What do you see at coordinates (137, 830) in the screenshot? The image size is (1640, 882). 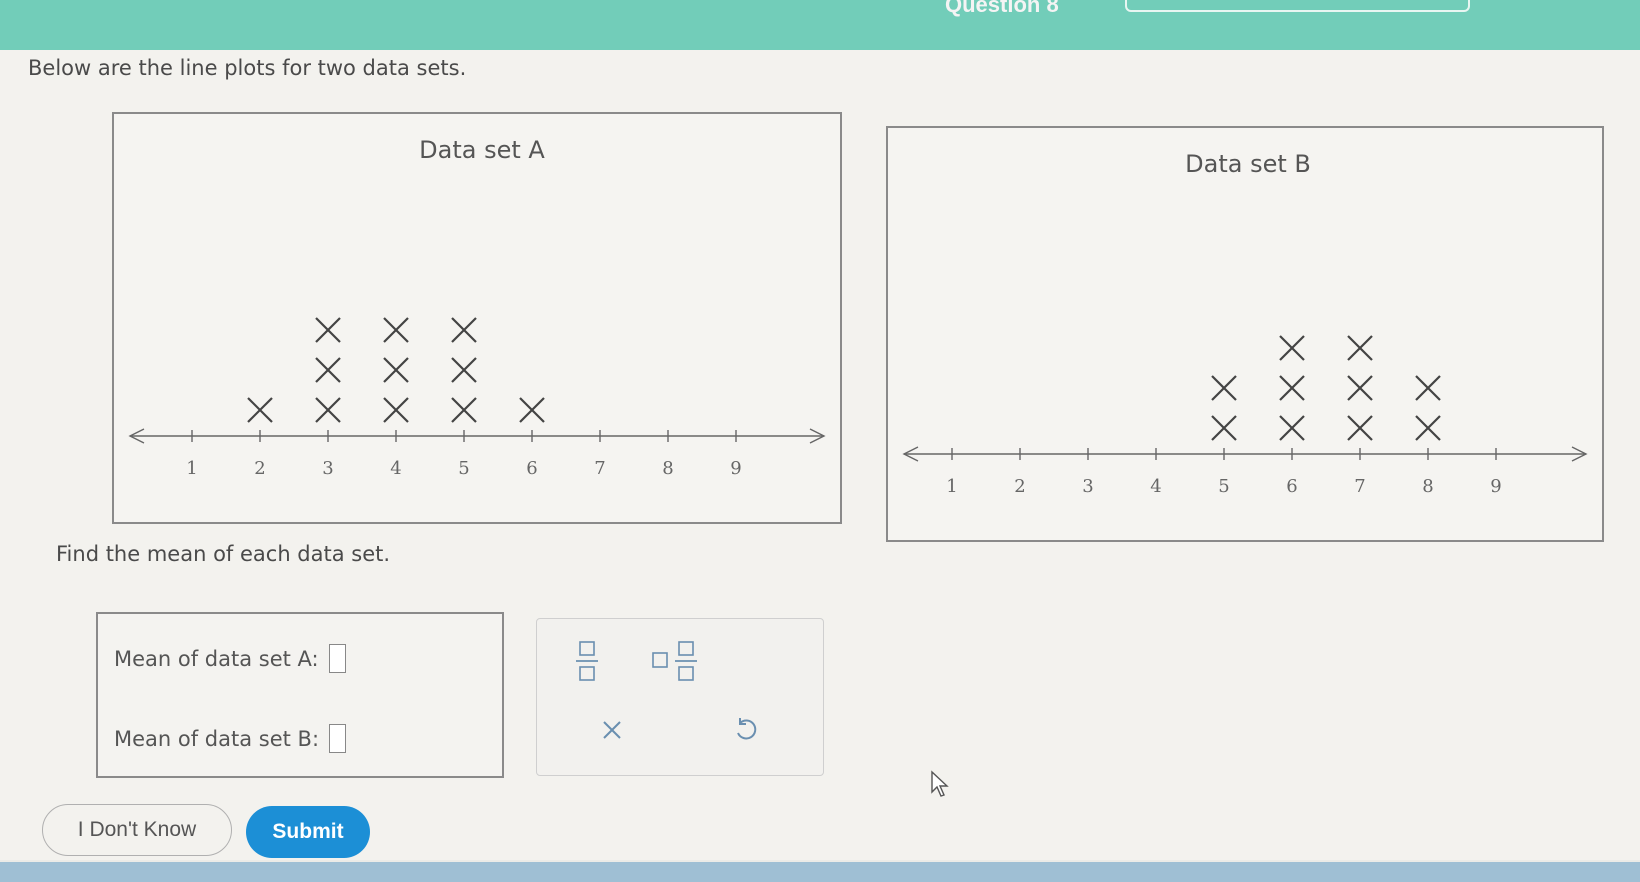 I see `dont-know-button: I Don't Know` at bounding box center [137, 830].